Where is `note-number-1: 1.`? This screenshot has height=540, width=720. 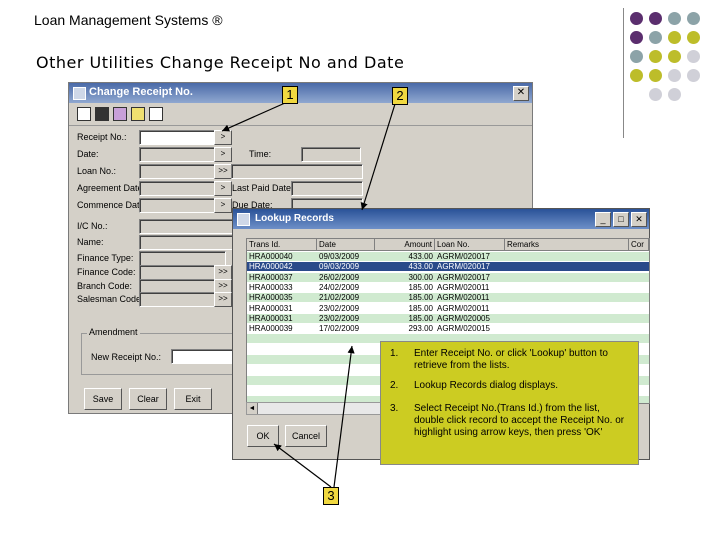
note-number-1: 1. is located at coordinates (394, 353).